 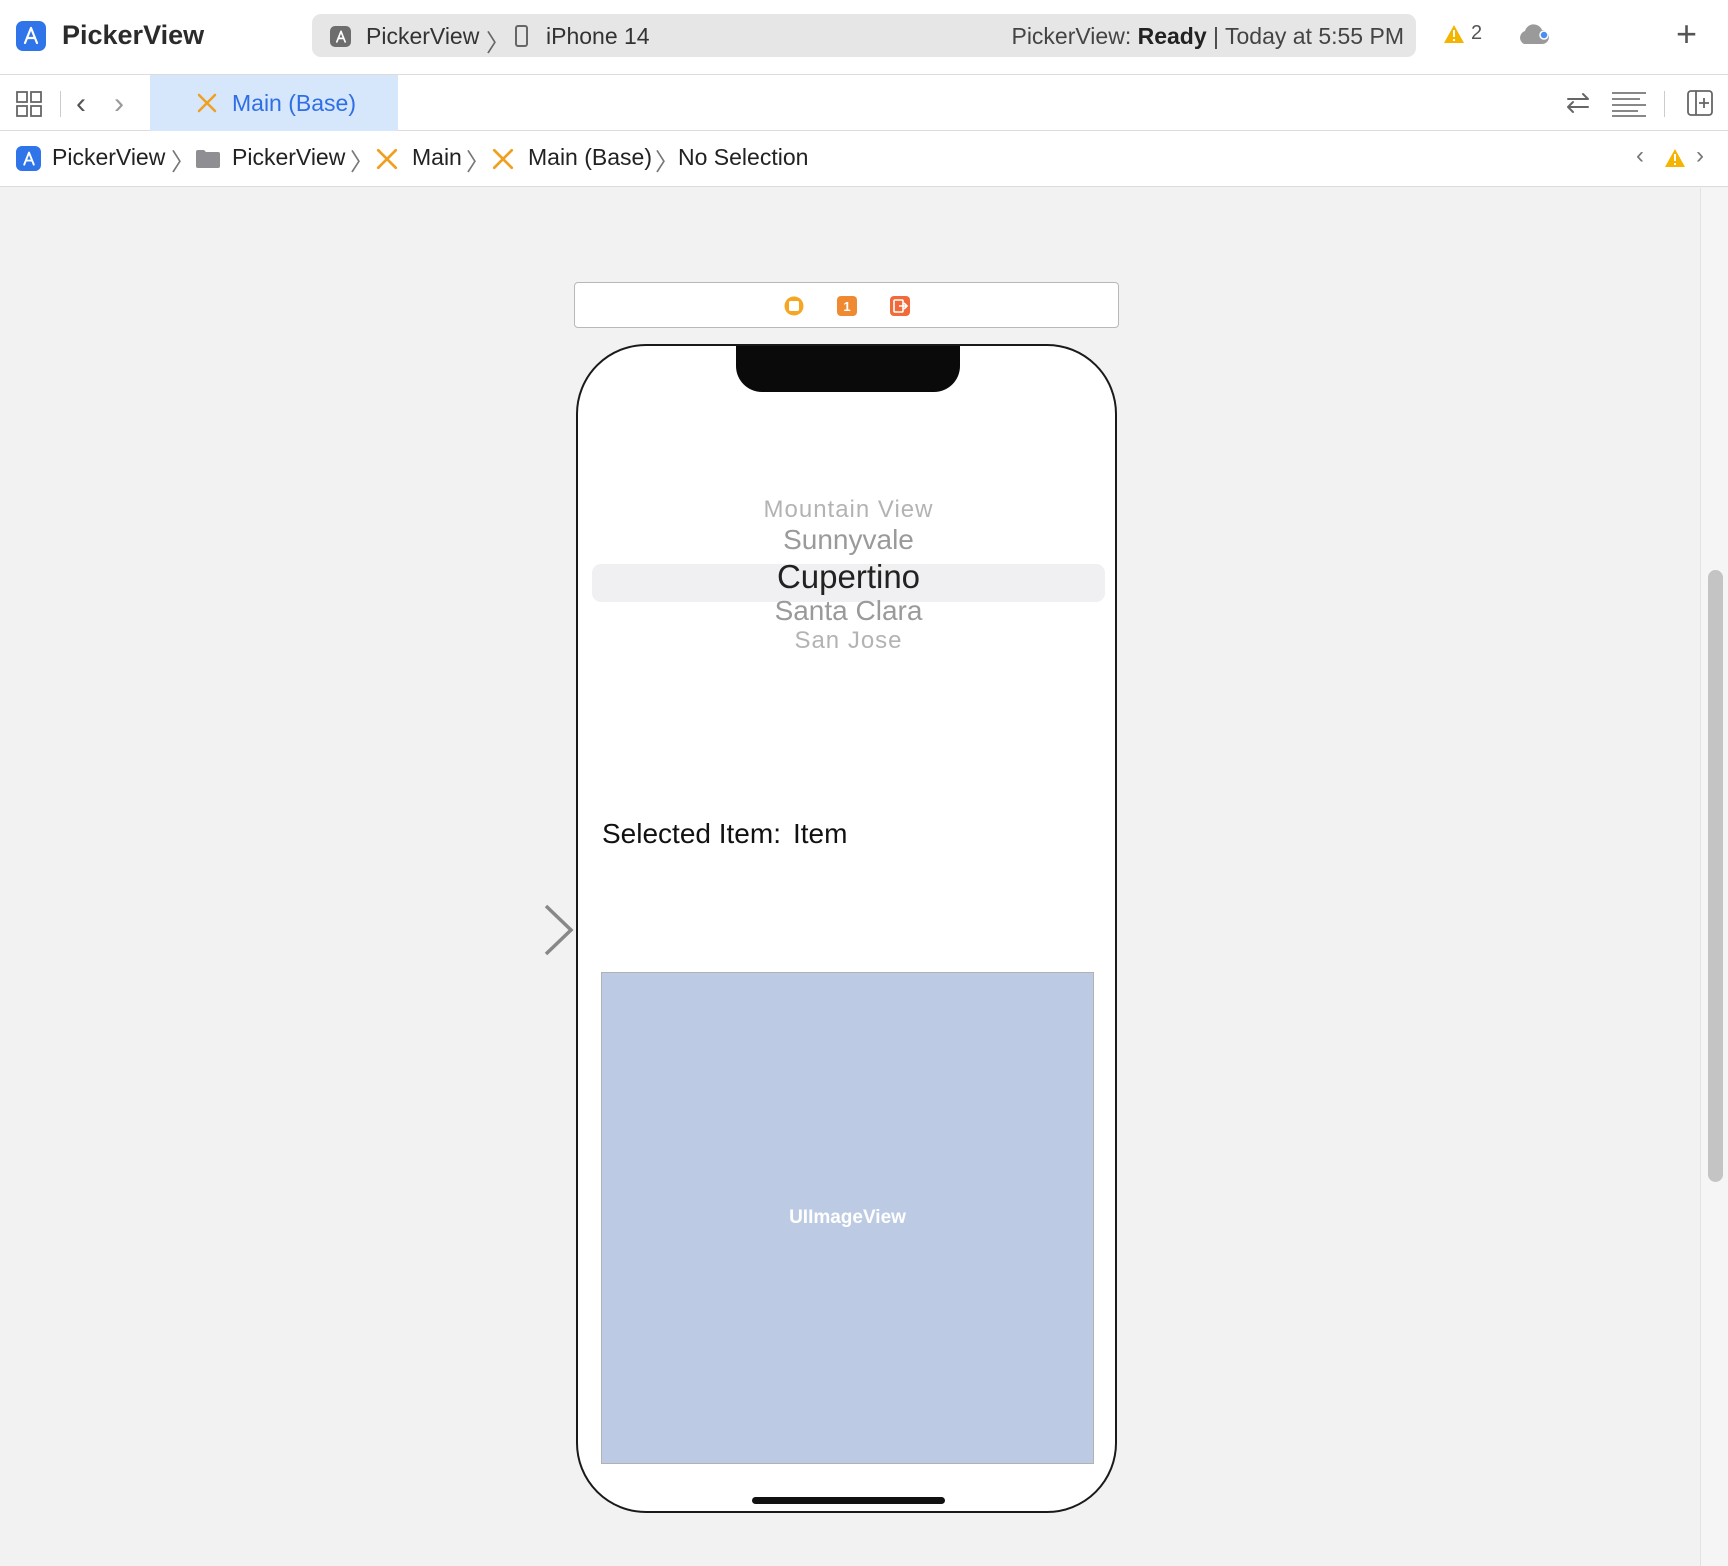 What do you see at coordinates (1715, 876) in the screenshot?
I see `scrollbar-thumb` at bounding box center [1715, 876].